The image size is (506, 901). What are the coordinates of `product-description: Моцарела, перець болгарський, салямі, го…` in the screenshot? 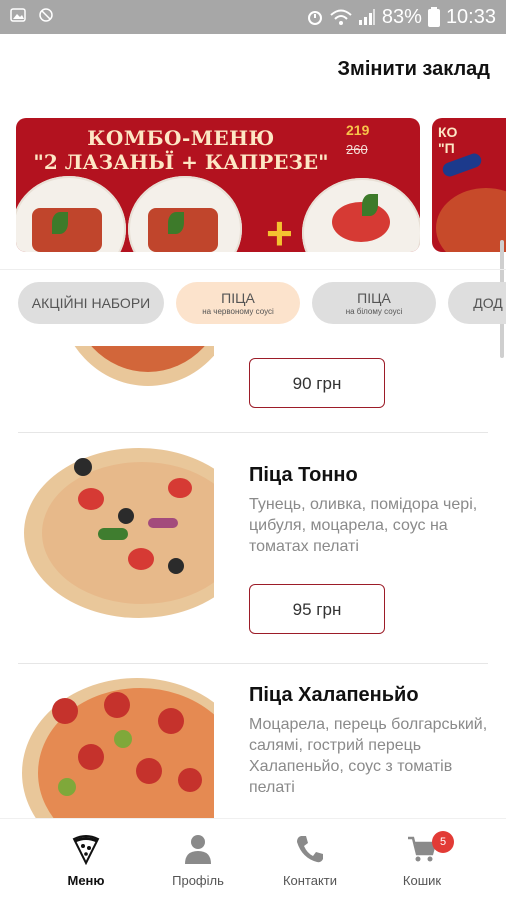 It's located at (368, 756).